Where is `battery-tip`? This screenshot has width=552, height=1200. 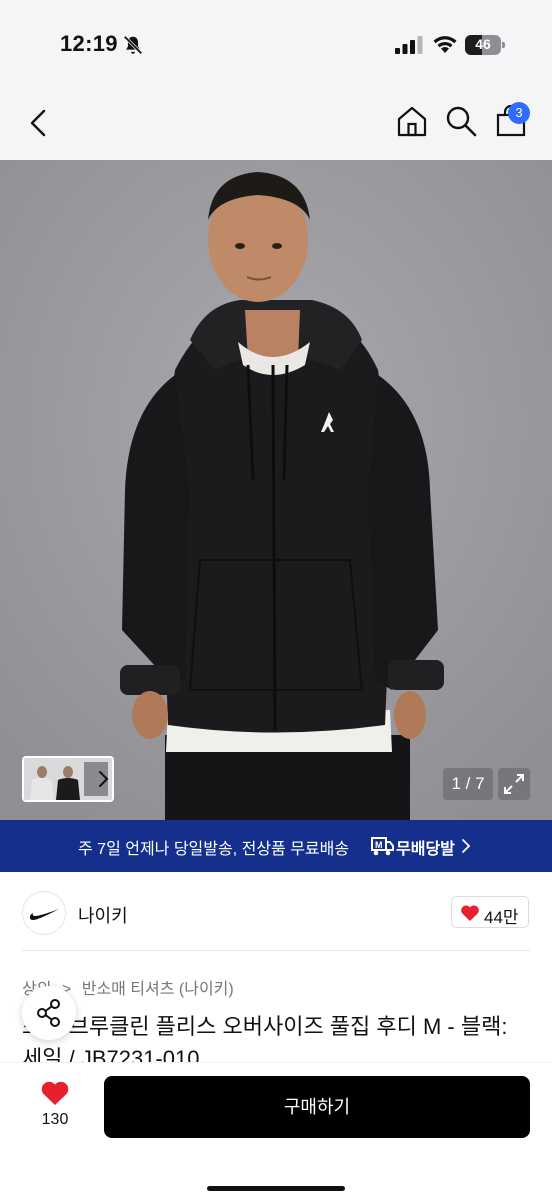 battery-tip is located at coordinates (503, 45).